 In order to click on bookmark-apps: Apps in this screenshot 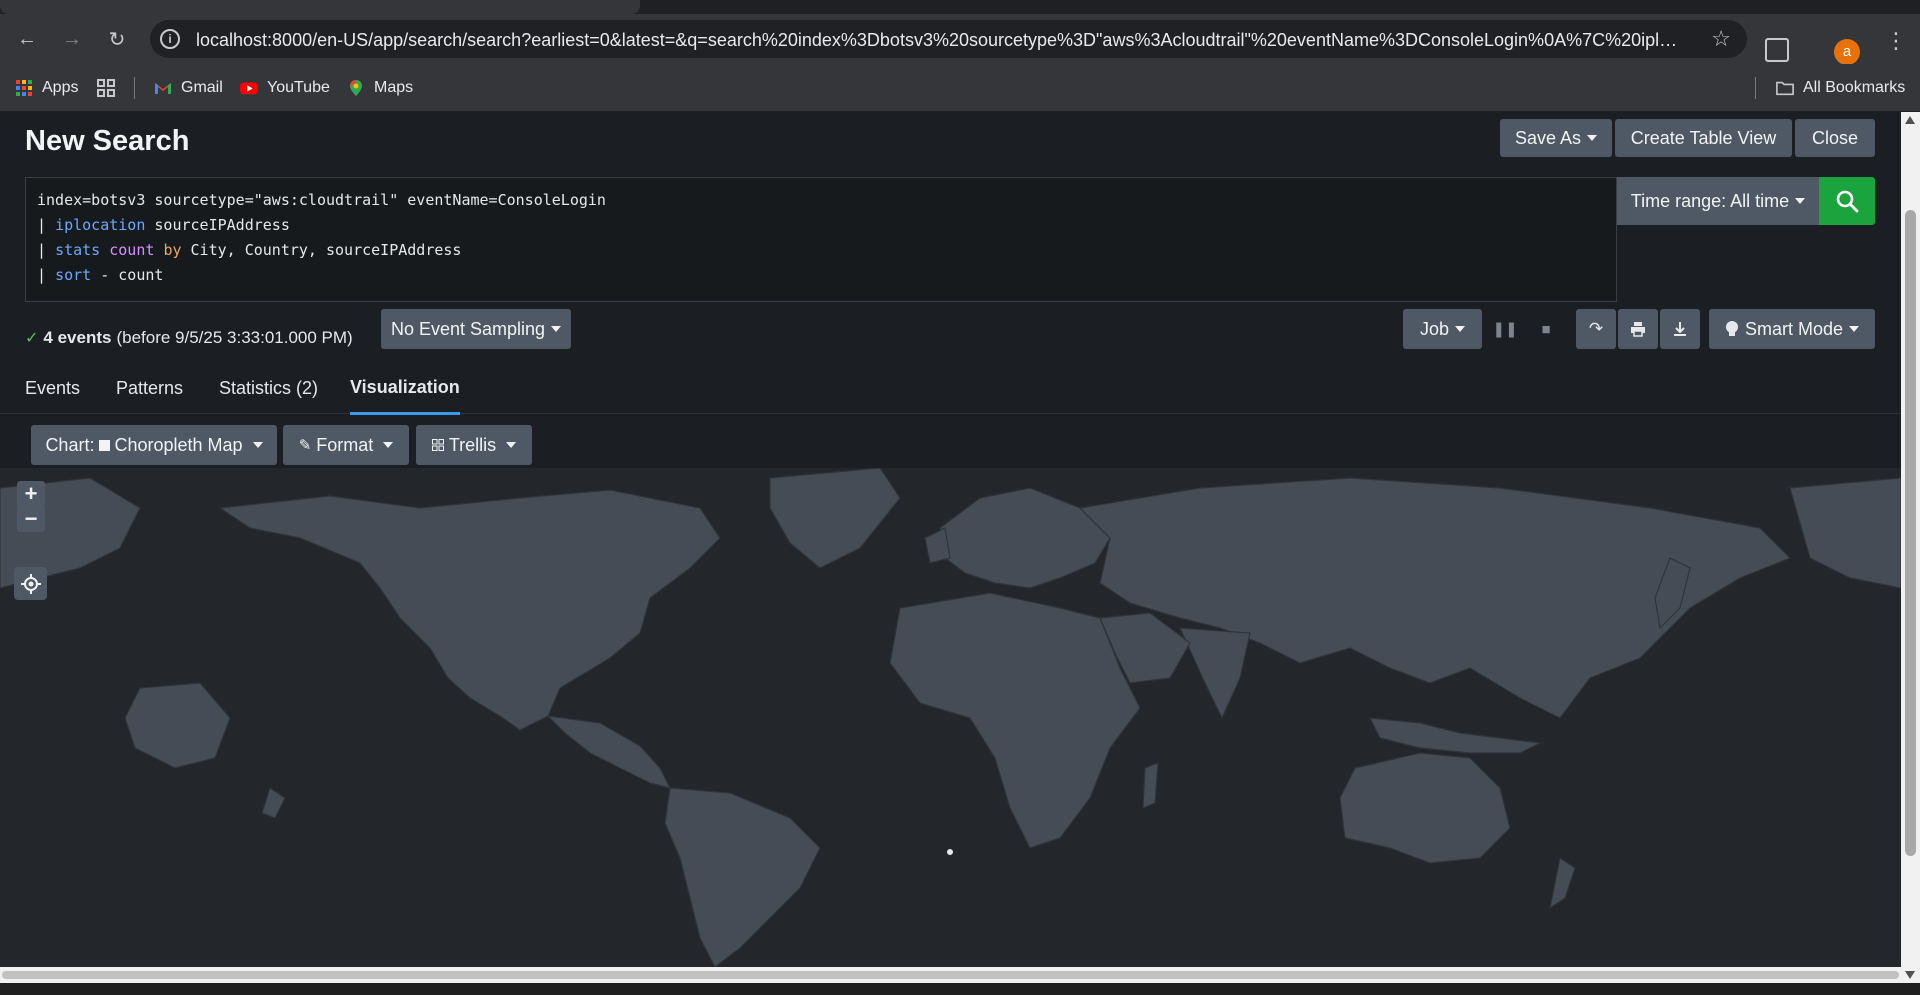, I will do `click(46, 88)`.